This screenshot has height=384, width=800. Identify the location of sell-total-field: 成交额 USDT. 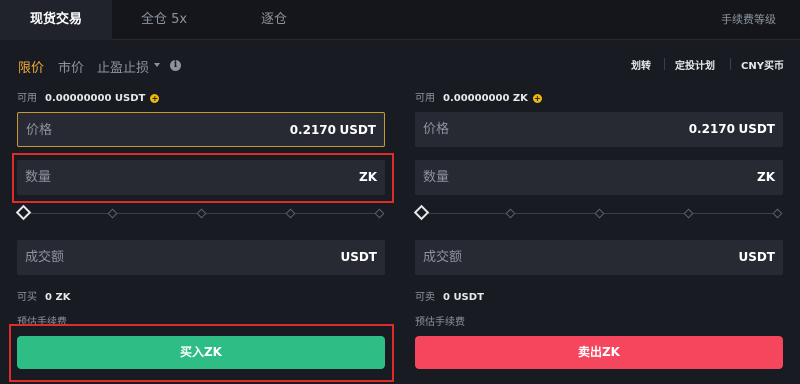
(599, 257).